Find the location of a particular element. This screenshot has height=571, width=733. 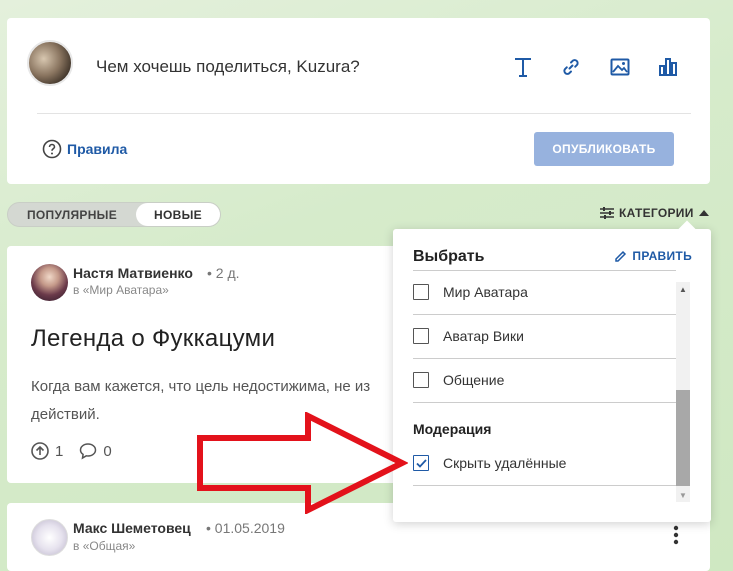

link-icon is located at coordinates (571, 67).